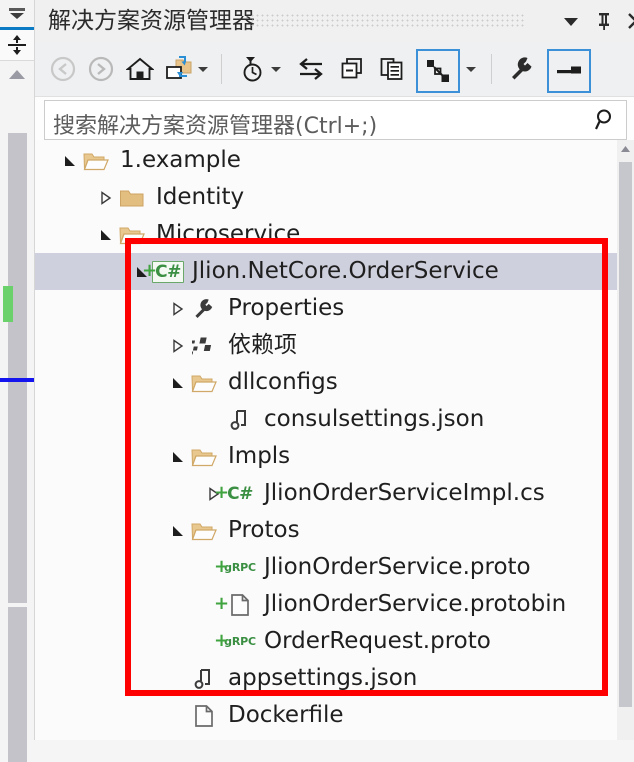 This screenshot has height=762, width=634. I want to click on tree-item: + JlionOrderService.protobin, so click(334, 604).